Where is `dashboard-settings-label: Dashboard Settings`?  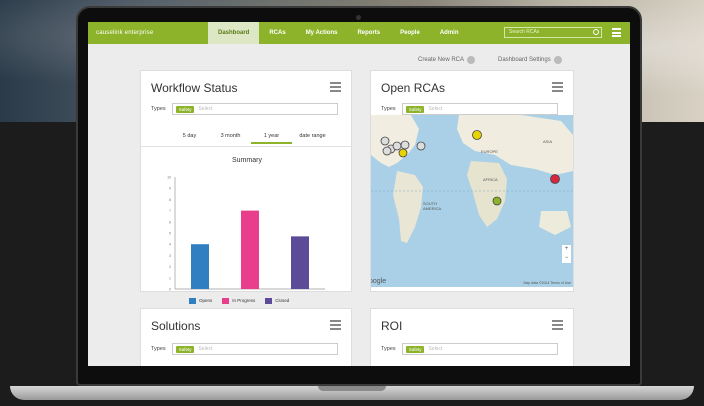
dashboard-settings-label: Dashboard Settings is located at coordinates (524, 60).